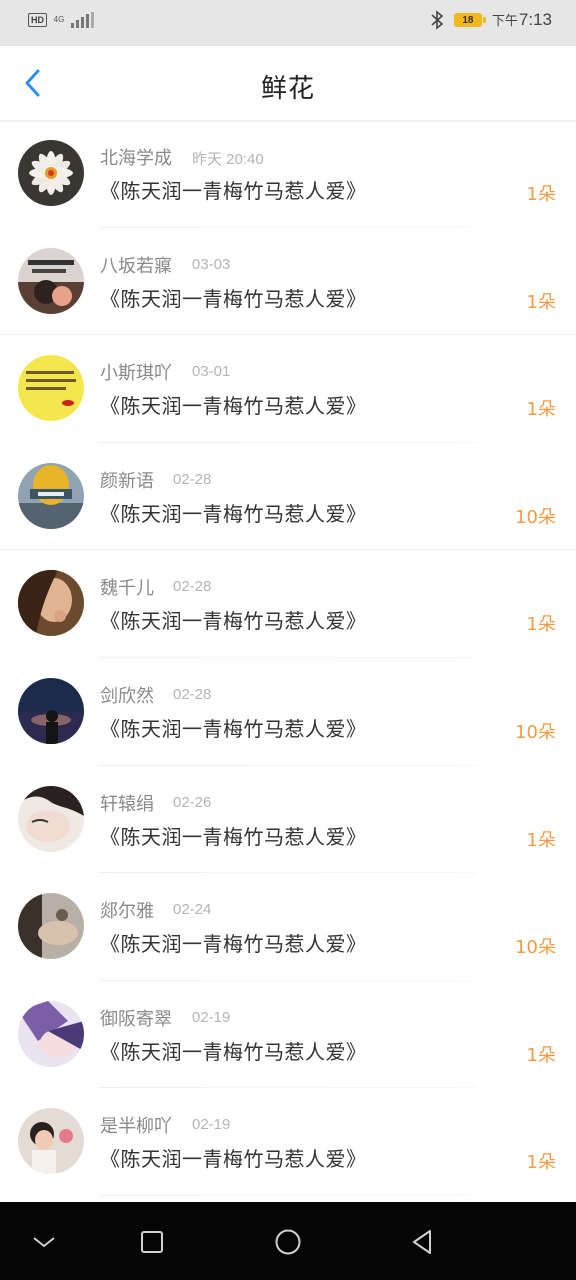  Describe the element at coordinates (437, 20) in the screenshot. I see `bluetooth-icon` at that location.